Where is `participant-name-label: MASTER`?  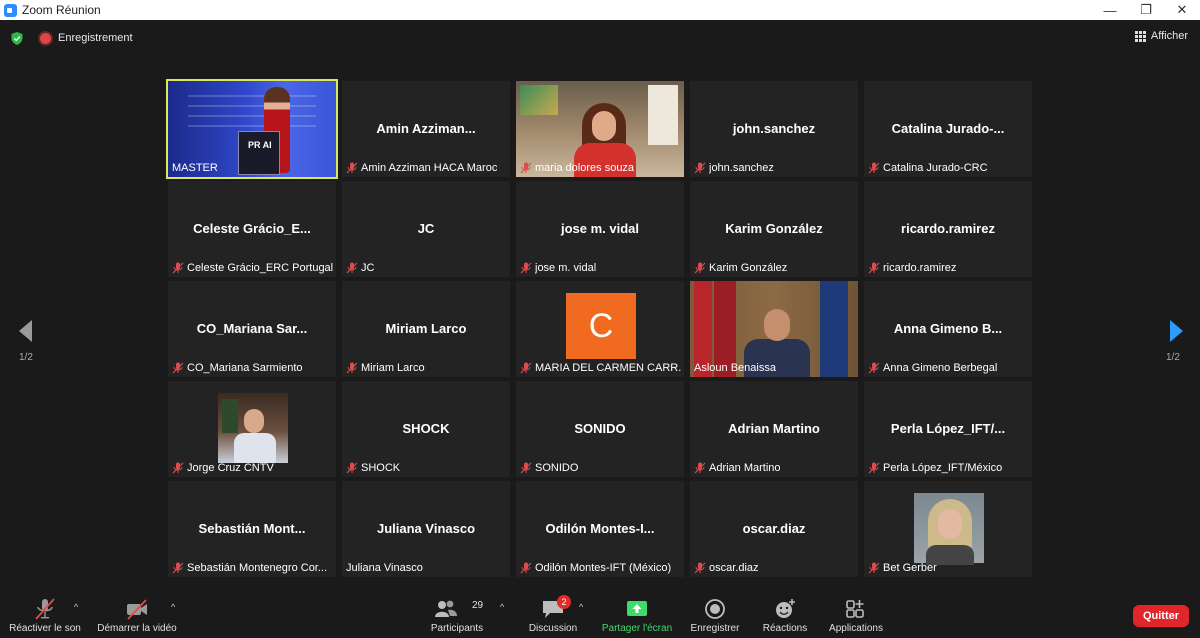 participant-name-label: MASTER is located at coordinates (195, 167).